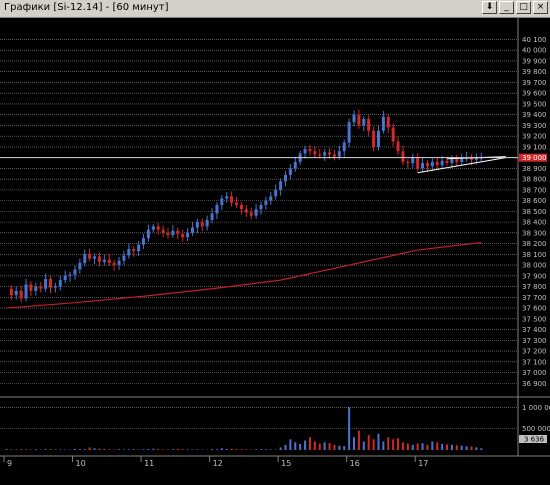  I want to click on close-icon: ×, so click(540, 7).